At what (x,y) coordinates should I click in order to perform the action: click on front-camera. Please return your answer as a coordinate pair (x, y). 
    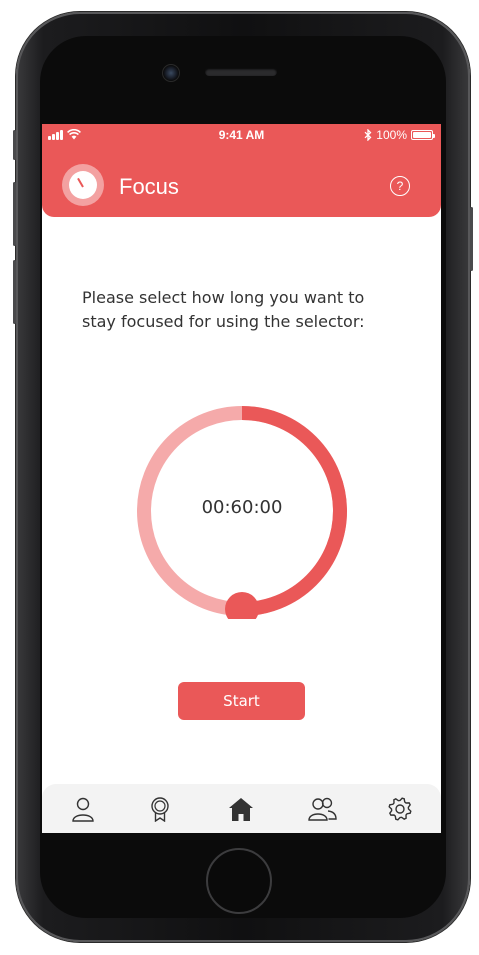
    Looking at the image, I should click on (171, 73).